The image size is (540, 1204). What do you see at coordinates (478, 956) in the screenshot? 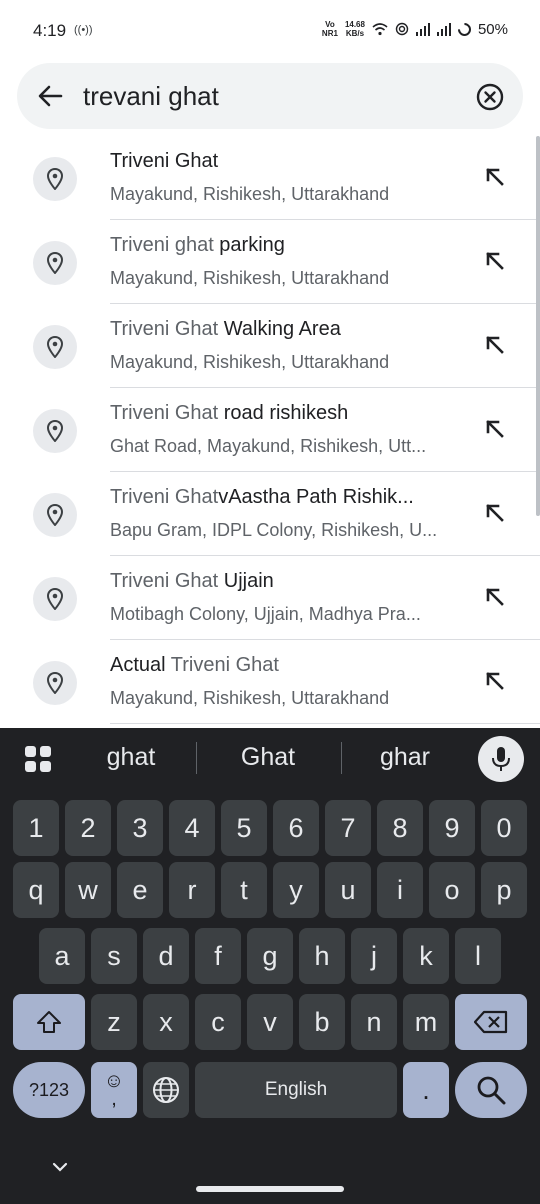
I see `key-letter: l` at bounding box center [478, 956].